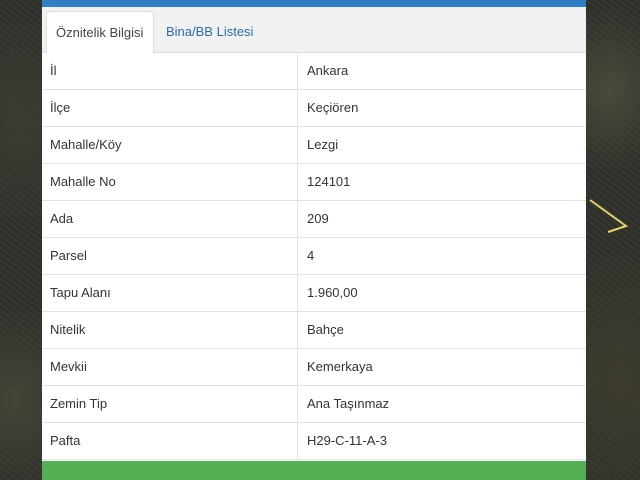  Describe the element at coordinates (62, 218) in the screenshot. I see `row-label: Ada` at that location.